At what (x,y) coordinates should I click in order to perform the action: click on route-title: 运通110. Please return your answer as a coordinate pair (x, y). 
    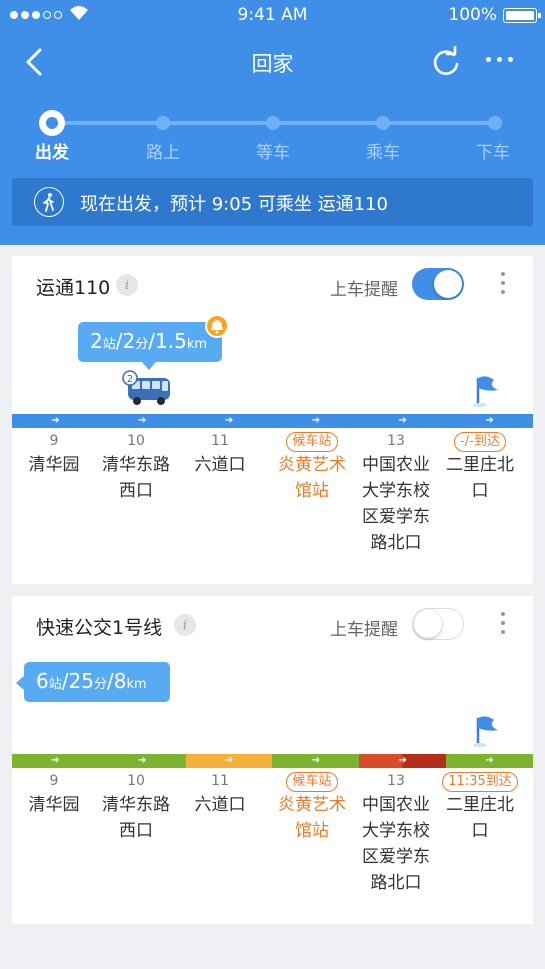
    Looking at the image, I should click on (73, 288).